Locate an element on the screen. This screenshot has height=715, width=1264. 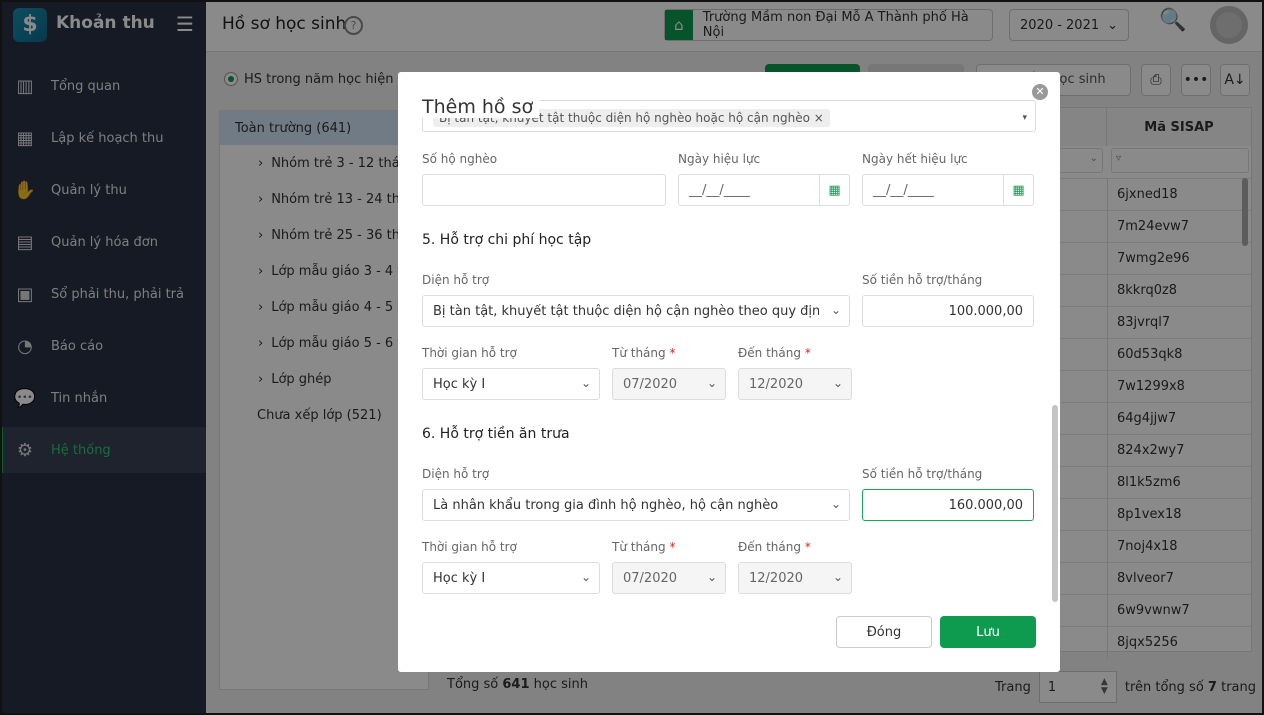
section-title: 6. Hỗ trợ tiền ăn trưa is located at coordinates (496, 434).